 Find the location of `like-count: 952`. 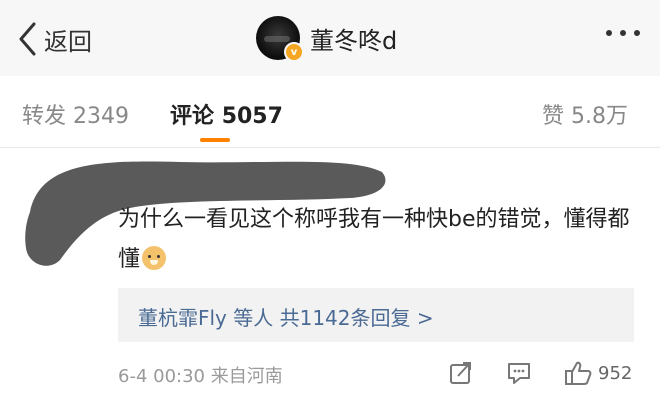

like-count: 952 is located at coordinates (615, 373).